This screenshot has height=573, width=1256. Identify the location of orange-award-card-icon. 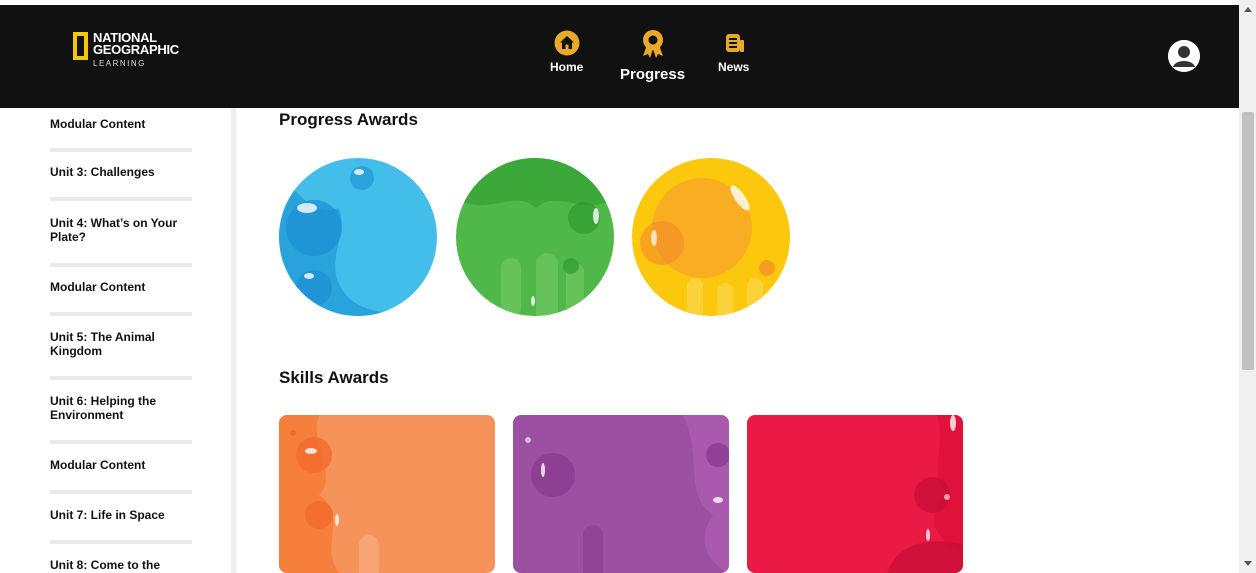
(387, 494).